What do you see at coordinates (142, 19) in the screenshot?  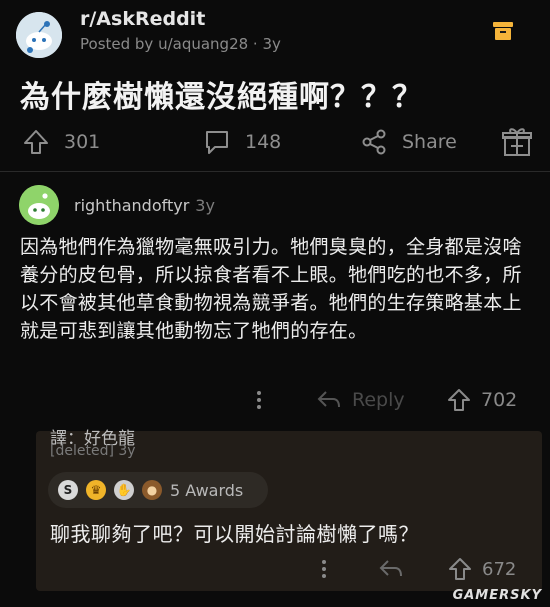 I see `subreddit-name: r/AskReddit` at bounding box center [142, 19].